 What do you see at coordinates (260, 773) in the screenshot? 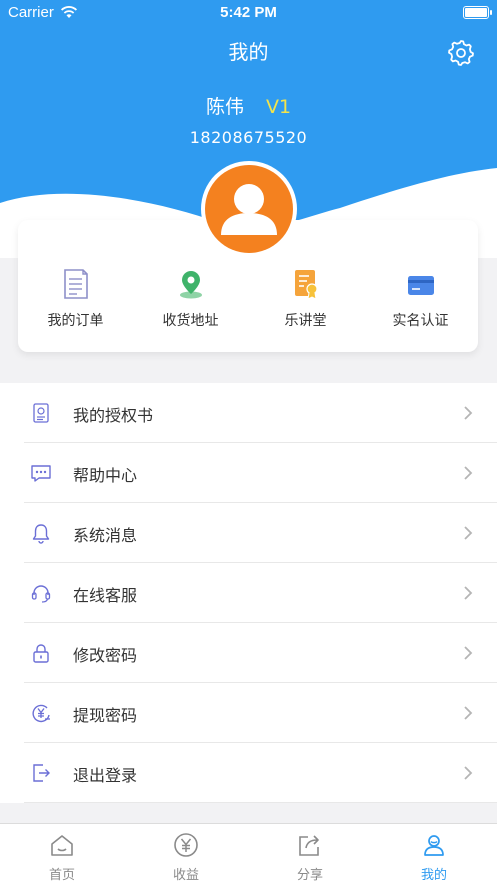
I see `menu-item-logout: 退出登录` at bounding box center [260, 773].